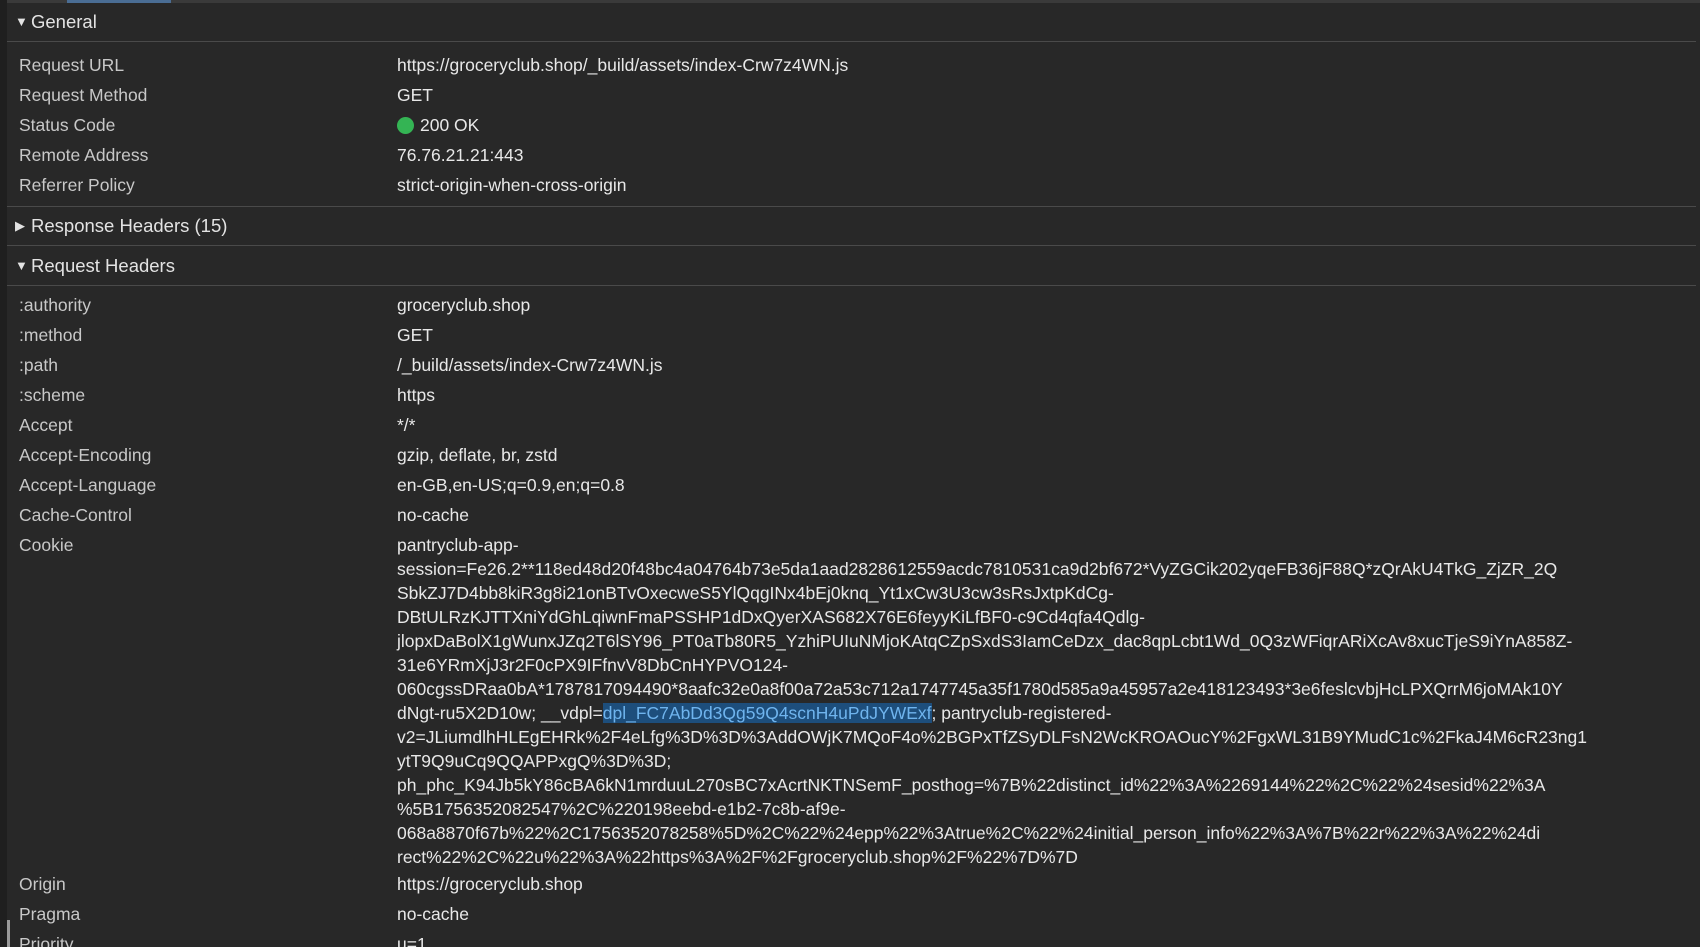  Describe the element at coordinates (1046, 123) in the screenshot. I see `header-value-status: 200 OK` at that location.